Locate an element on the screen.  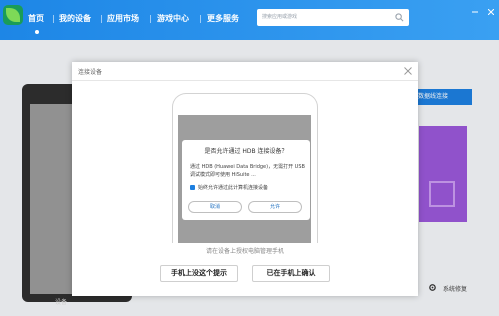
search-input: 搜索应用或游戏 is located at coordinates (279, 16).